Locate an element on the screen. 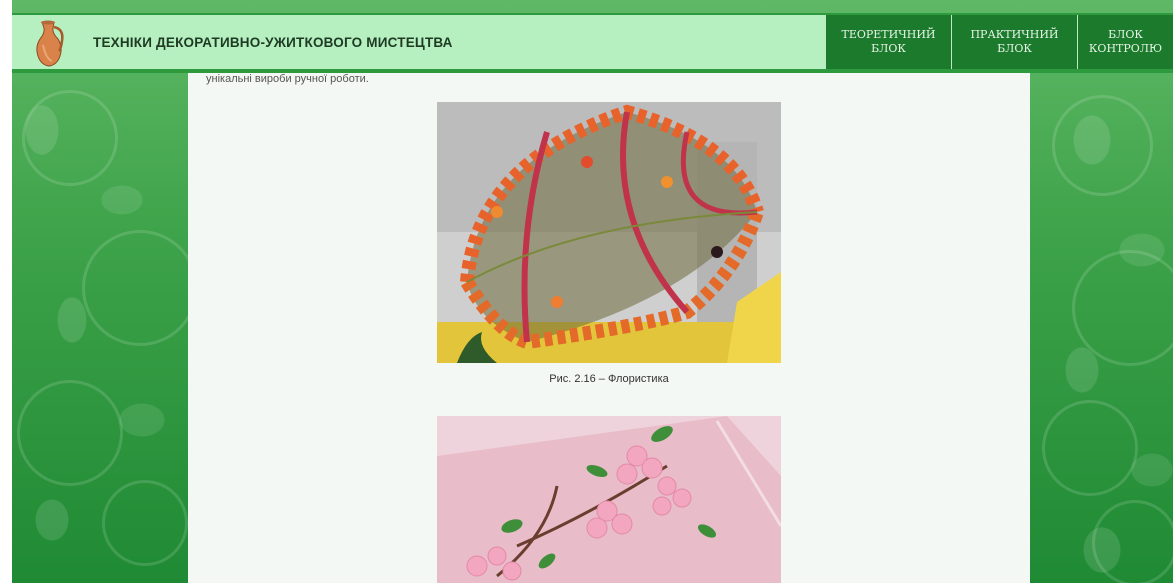 The image size is (1173, 588). figure-floristry-image is located at coordinates (609, 232).